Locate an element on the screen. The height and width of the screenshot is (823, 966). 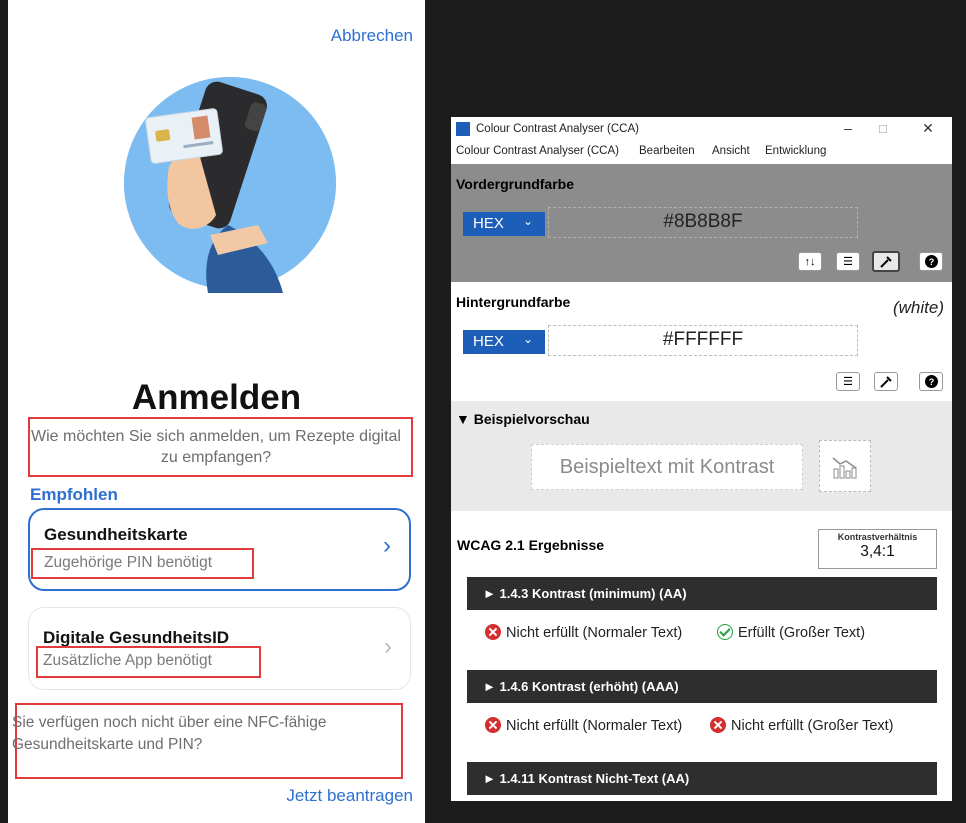
option-title: Digitale GesundheitsID is located at coordinates (136, 637).